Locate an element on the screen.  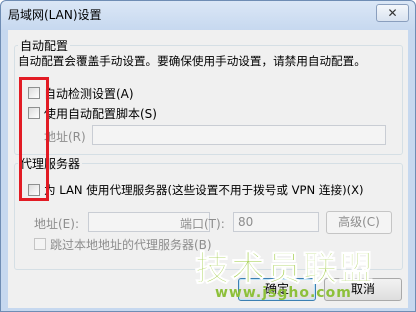
close-button: ✕ is located at coordinates (392, 13).